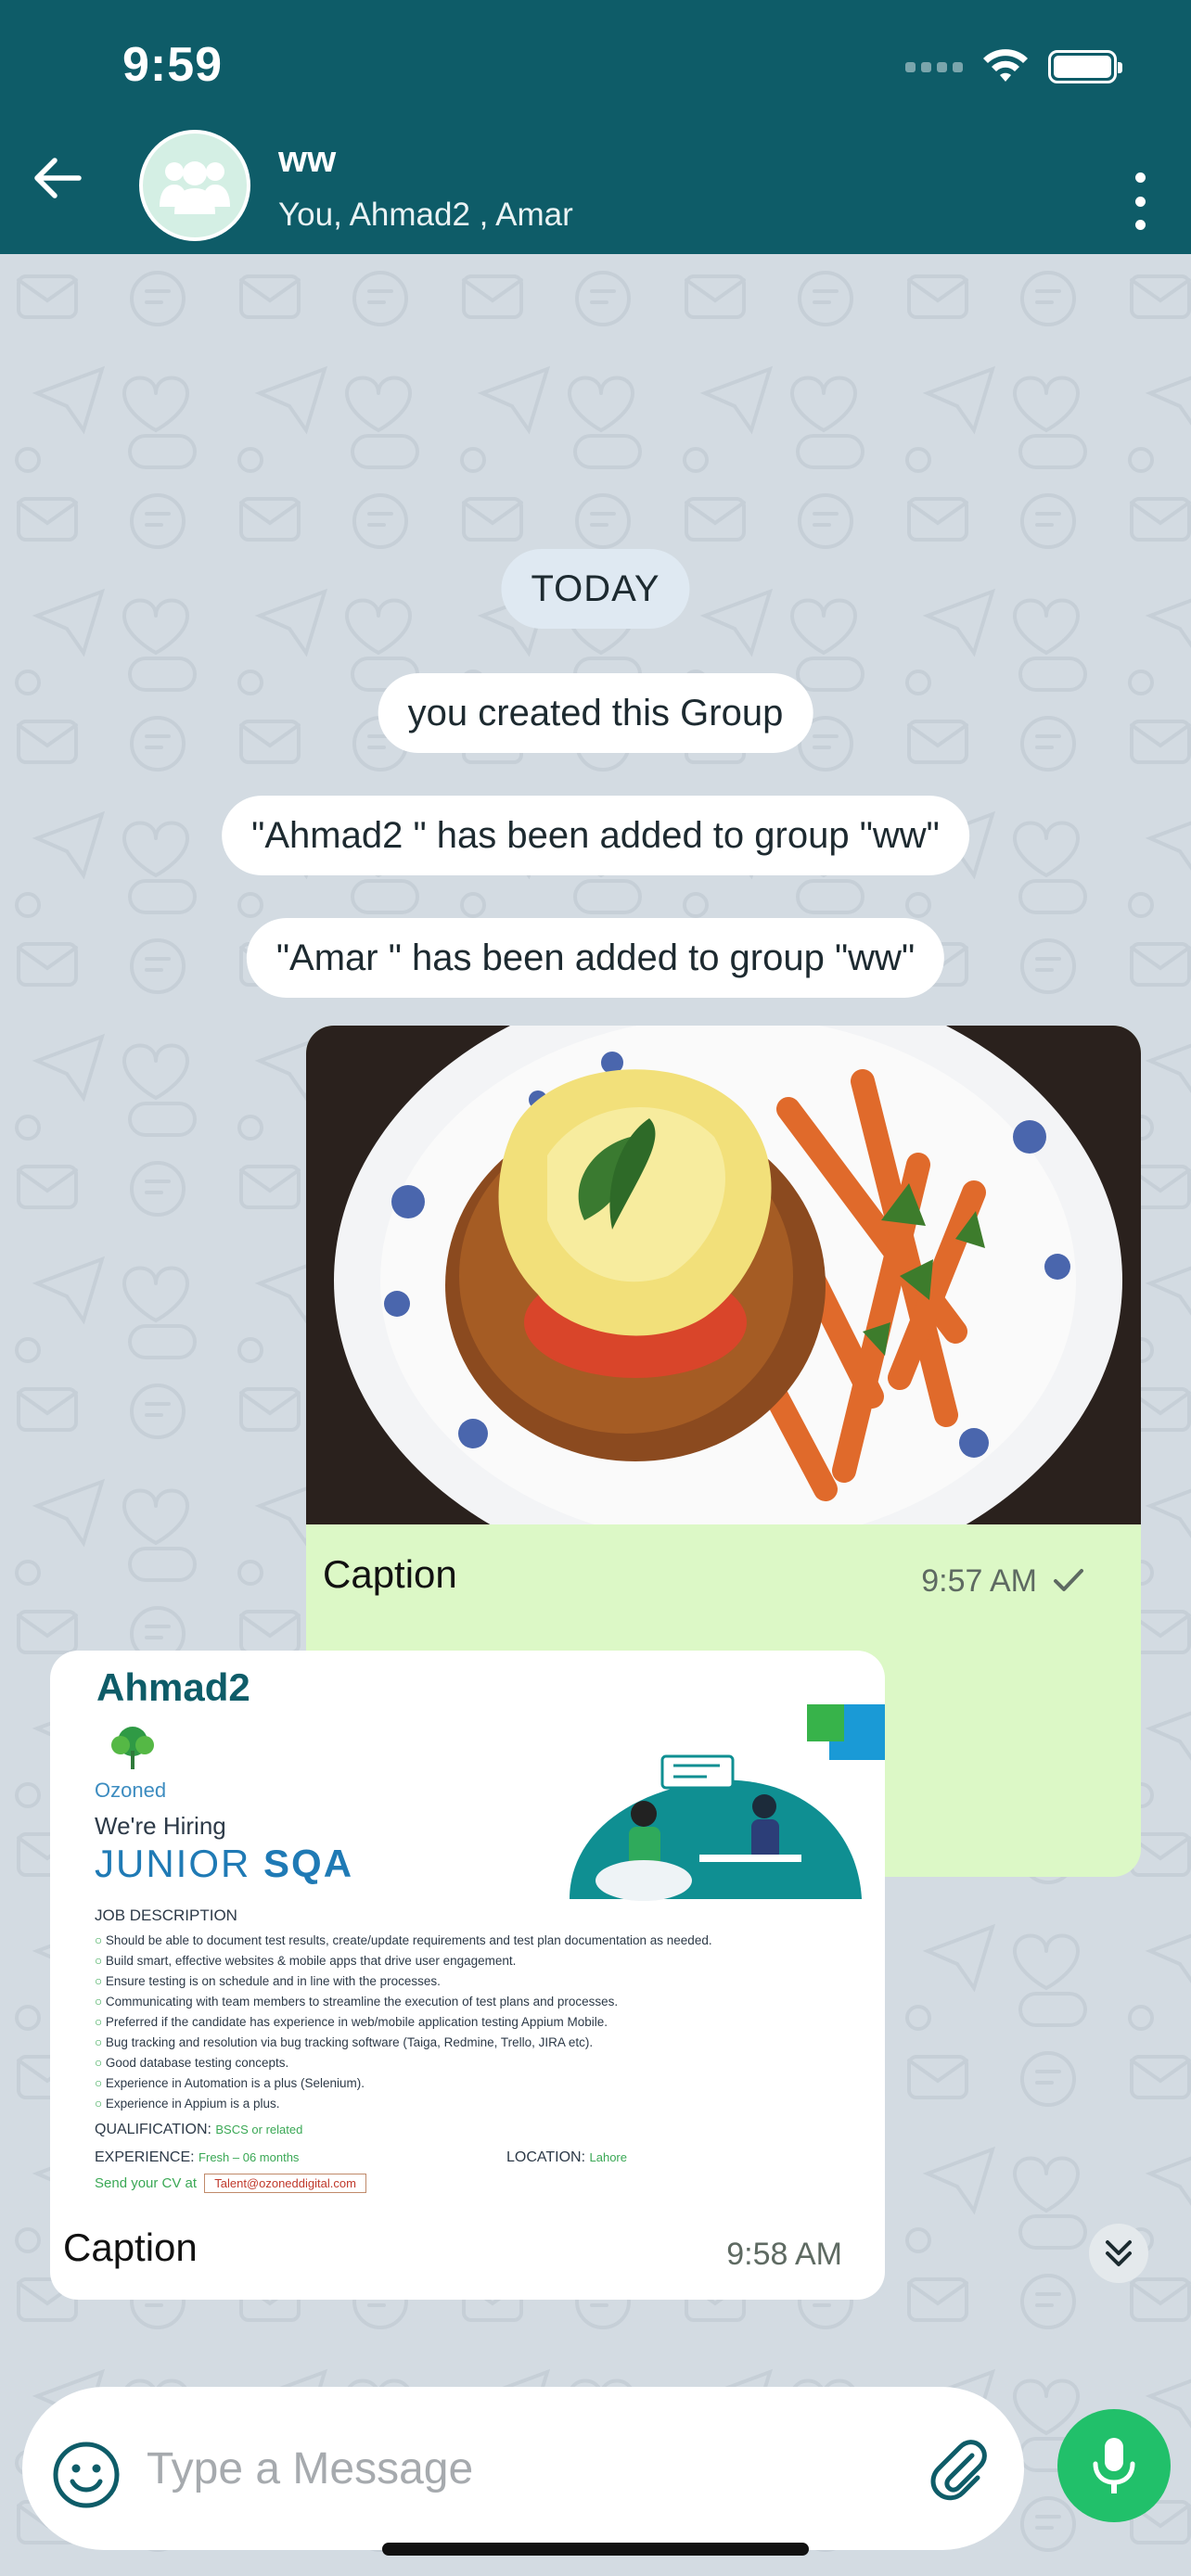  I want to click on poster-role: JUNIOR SQA, so click(224, 1864).